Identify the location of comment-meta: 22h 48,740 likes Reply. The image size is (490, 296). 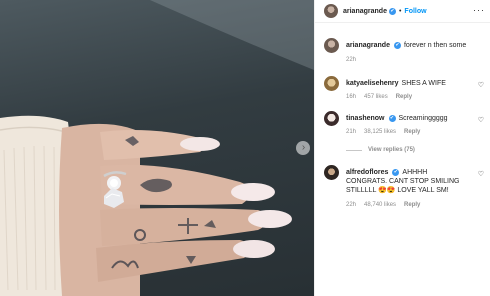
(383, 205).